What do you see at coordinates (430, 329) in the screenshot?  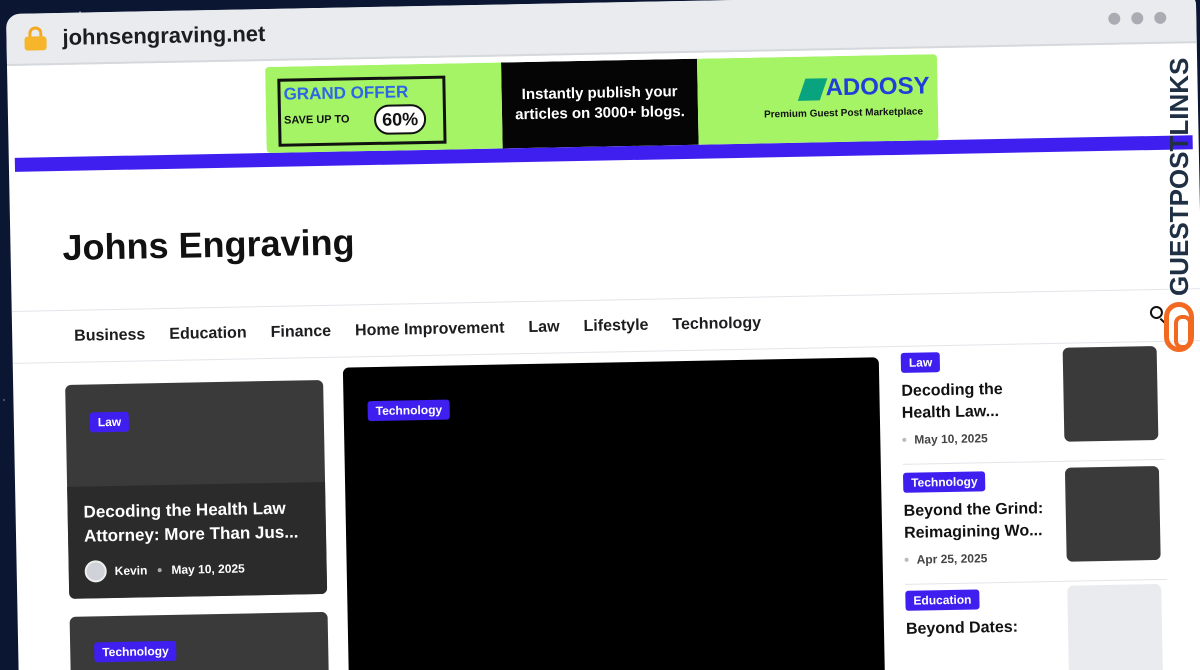 I see `nav-item-home-improvement: Home Improvement` at bounding box center [430, 329].